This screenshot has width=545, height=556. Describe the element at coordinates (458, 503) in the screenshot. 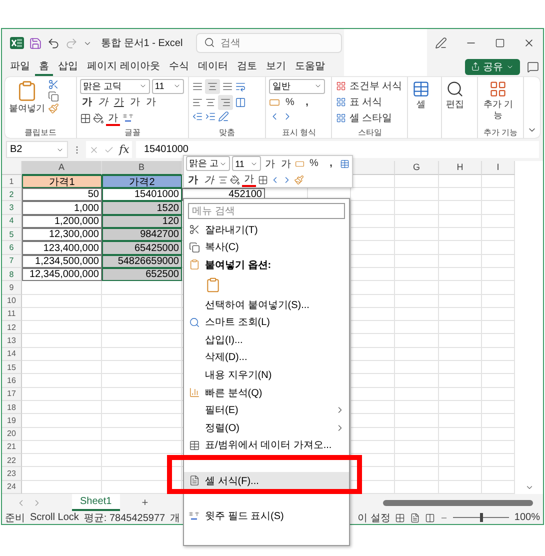

I see `scrollbar-thumb` at that location.